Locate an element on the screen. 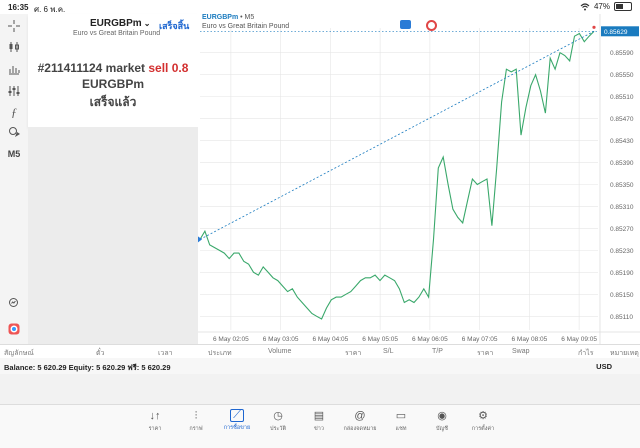 The width and height of the screenshot is (640, 448). tab-item: ▭ แชท is located at coordinates (401, 421).